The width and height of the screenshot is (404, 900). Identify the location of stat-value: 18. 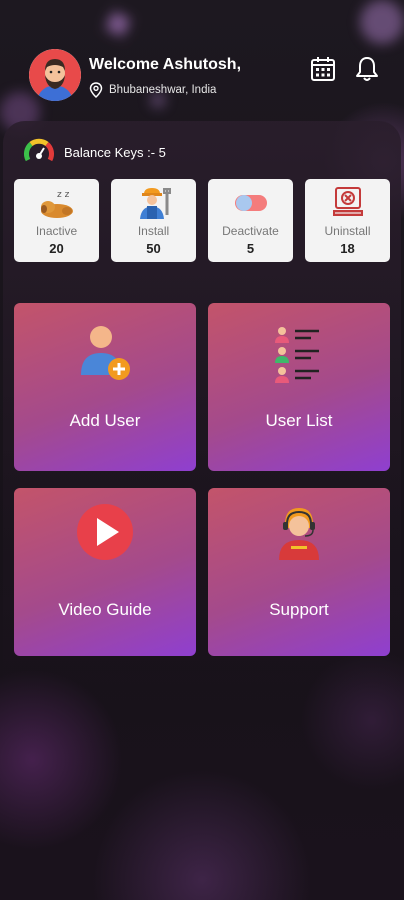
(347, 248).